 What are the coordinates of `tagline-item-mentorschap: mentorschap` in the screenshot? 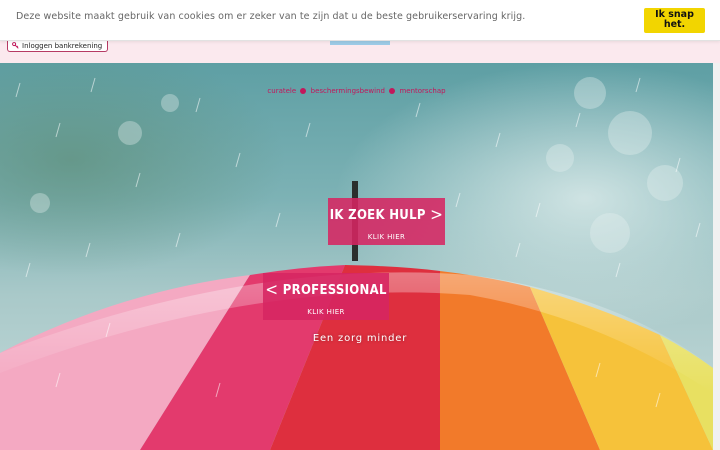 It's located at (422, 91).